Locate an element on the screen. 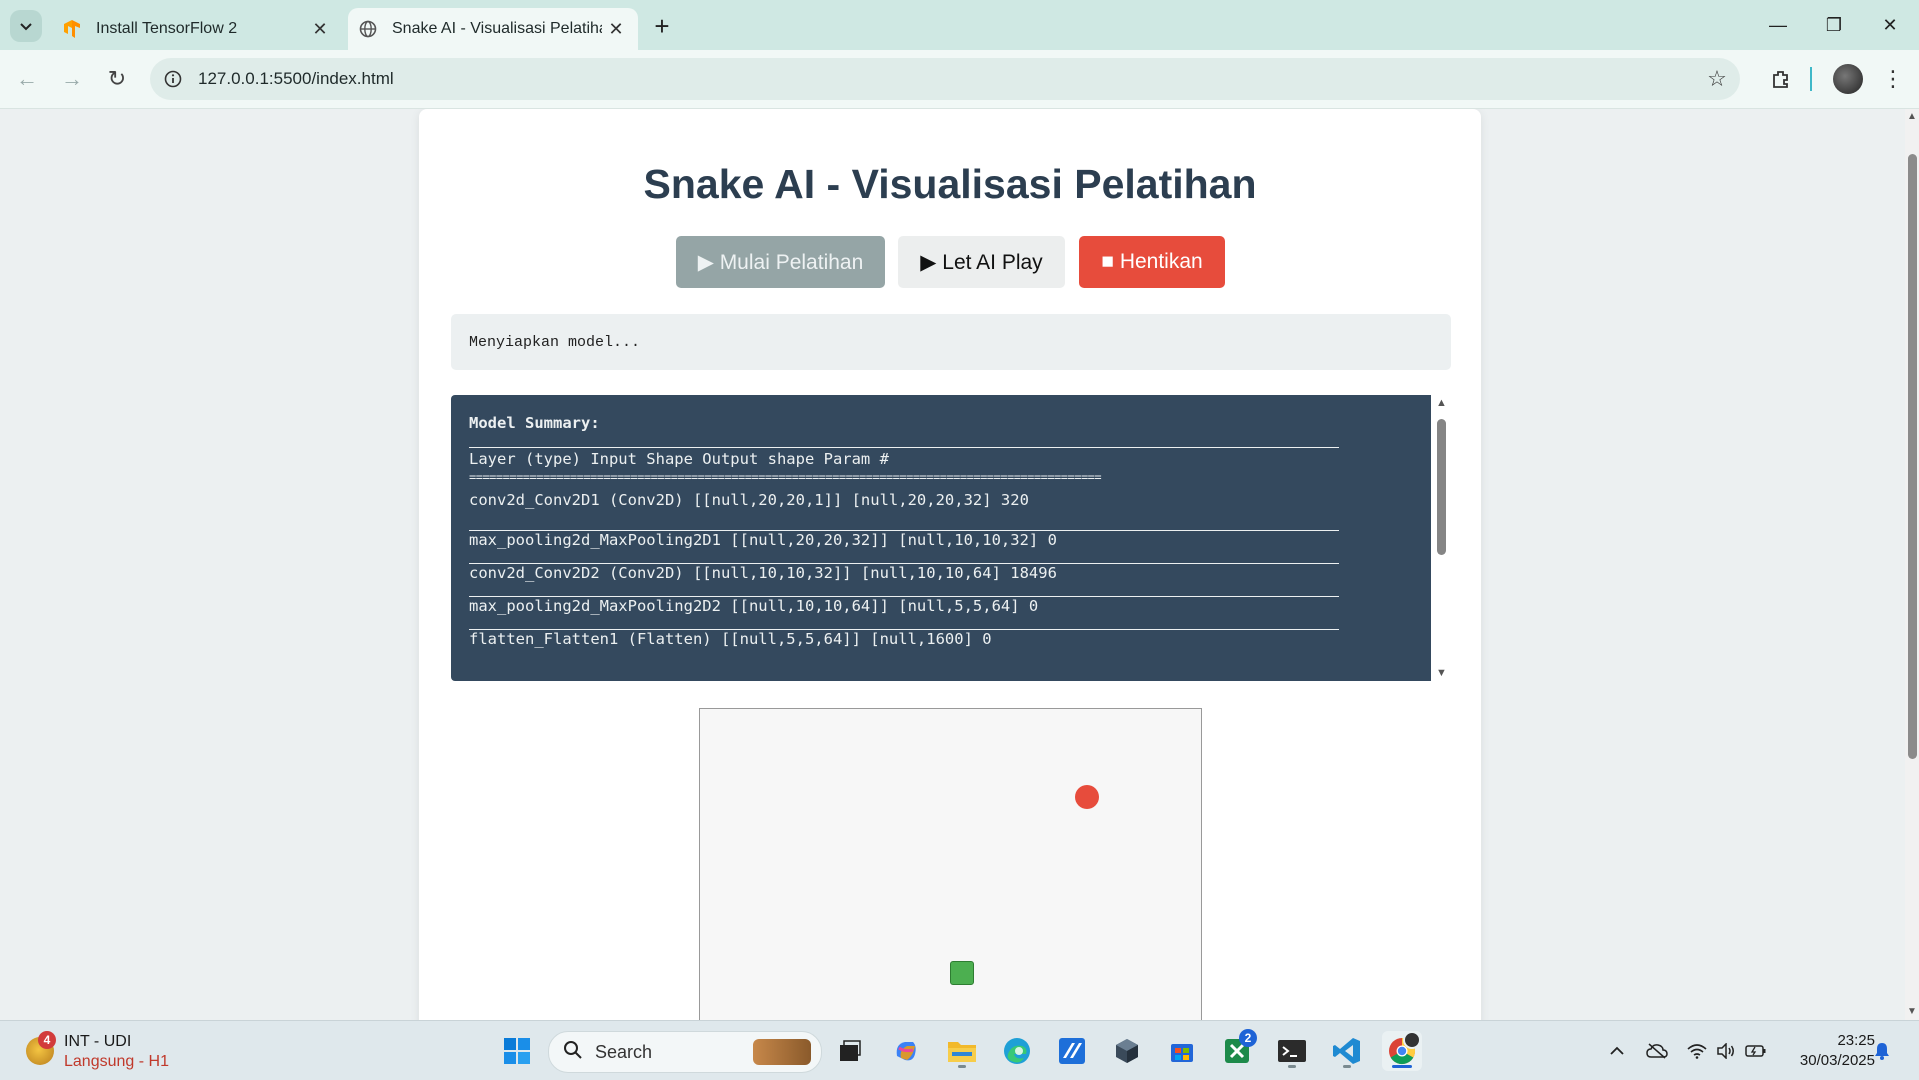 The width and height of the screenshot is (1919, 1080). page-scrollbar: ▲ ▼ is located at coordinates (1912, 564).